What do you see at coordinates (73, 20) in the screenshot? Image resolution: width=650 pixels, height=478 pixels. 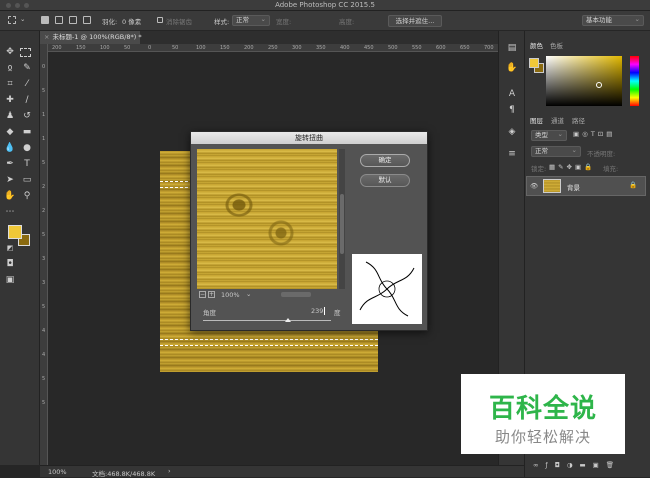 I see `subtract-selection-icon` at bounding box center [73, 20].